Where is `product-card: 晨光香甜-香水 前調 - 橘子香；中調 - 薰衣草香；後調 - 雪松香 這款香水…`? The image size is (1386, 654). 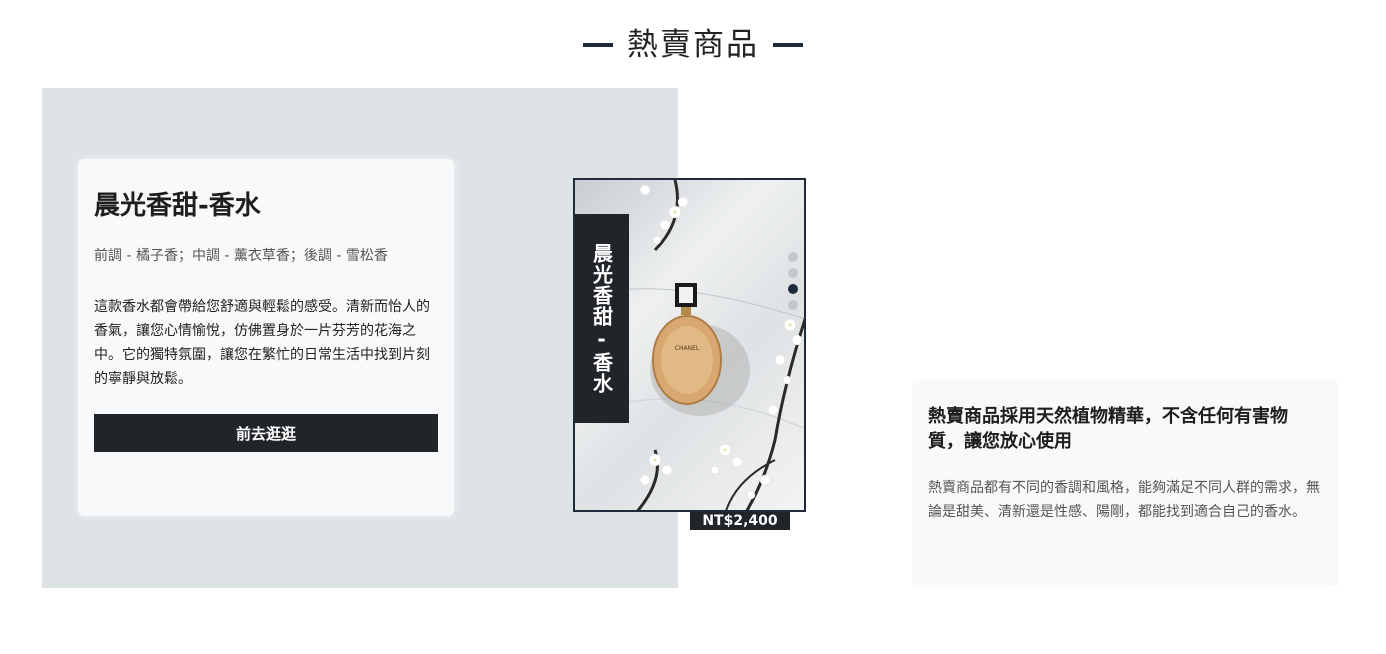
product-card: 晨光香甜-香水 前調 - 橘子香；中調 - 薰衣草香；後調 - 雪松香 這款香水… is located at coordinates (266, 337).